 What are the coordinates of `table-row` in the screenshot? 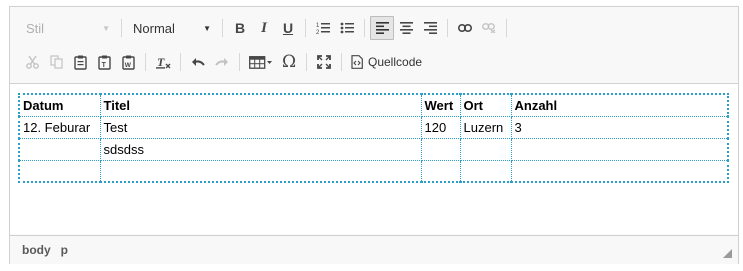 It's located at (373, 171).